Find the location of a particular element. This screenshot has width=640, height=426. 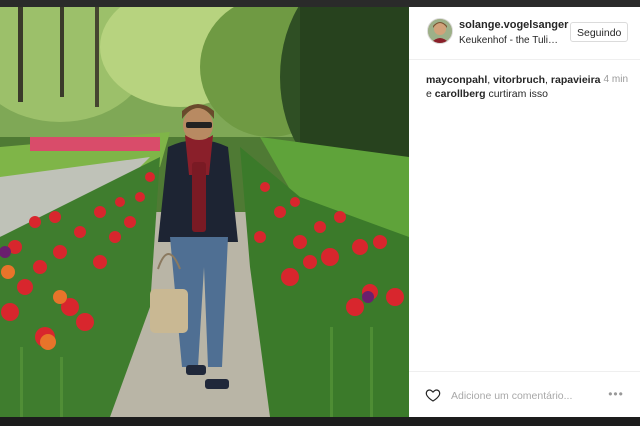

comment-bar: ••• is located at coordinates (524, 394).